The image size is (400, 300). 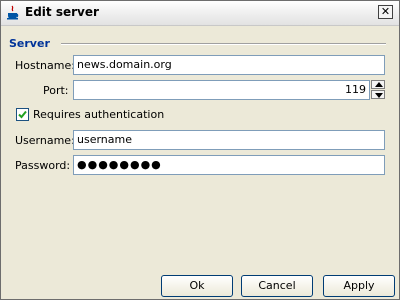 What do you see at coordinates (221, 90) in the screenshot?
I see `port-field: 119` at bounding box center [221, 90].